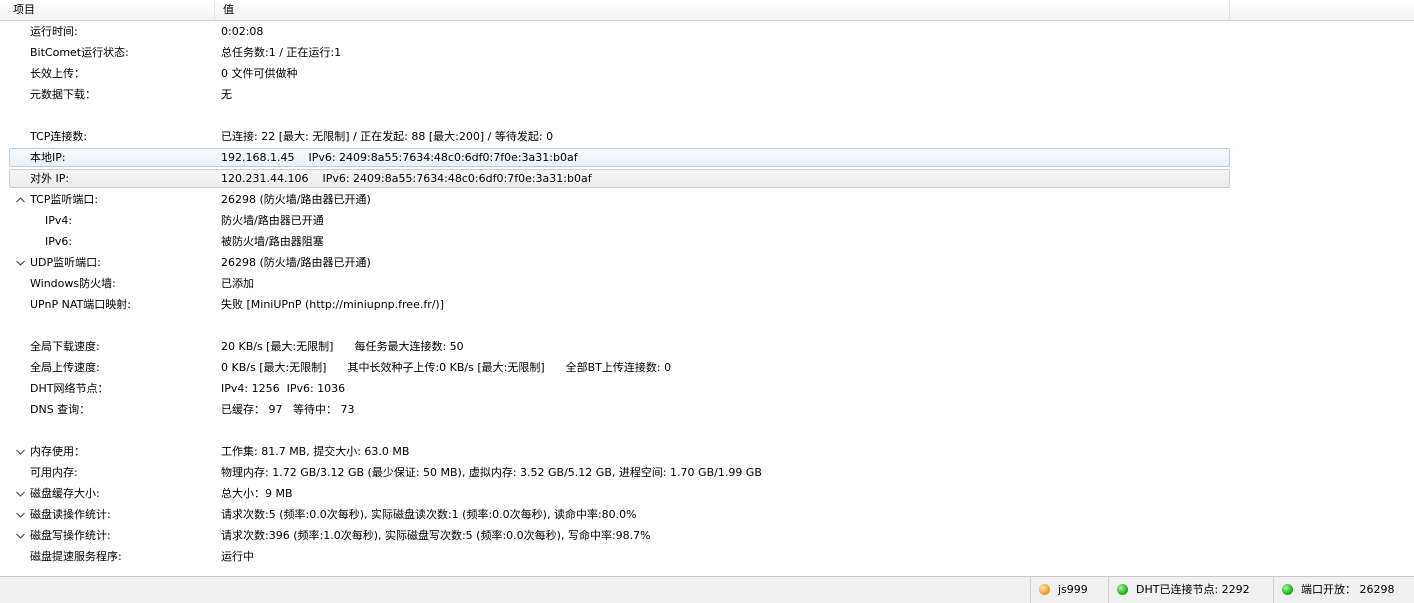 This screenshot has width=1414, height=603. What do you see at coordinates (707, 94) in the screenshot?
I see `table-row: 元数据下载： 无` at bounding box center [707, 94].